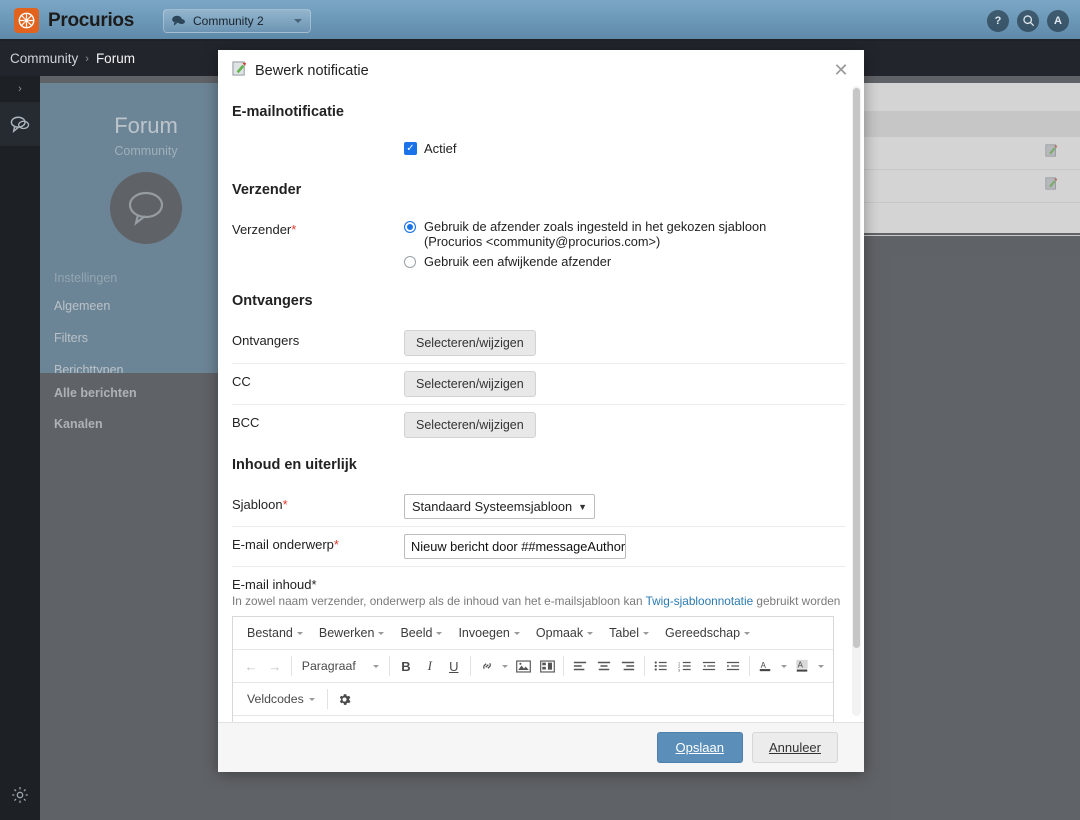 The width and height of the screenshot is (1080, 820). I want to click on row-label-ontvangers: Ontvangers, so click(266, 340).